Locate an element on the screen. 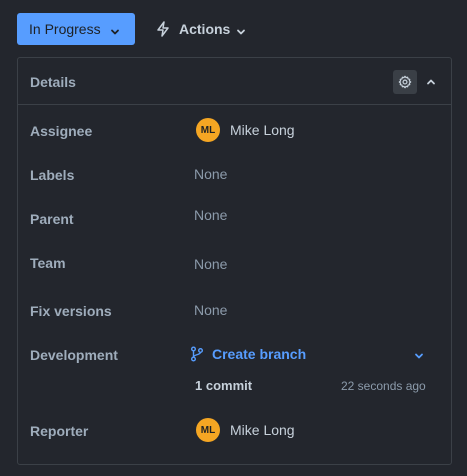  create-branch-link: Create branch is located at coordinates (248, 354).